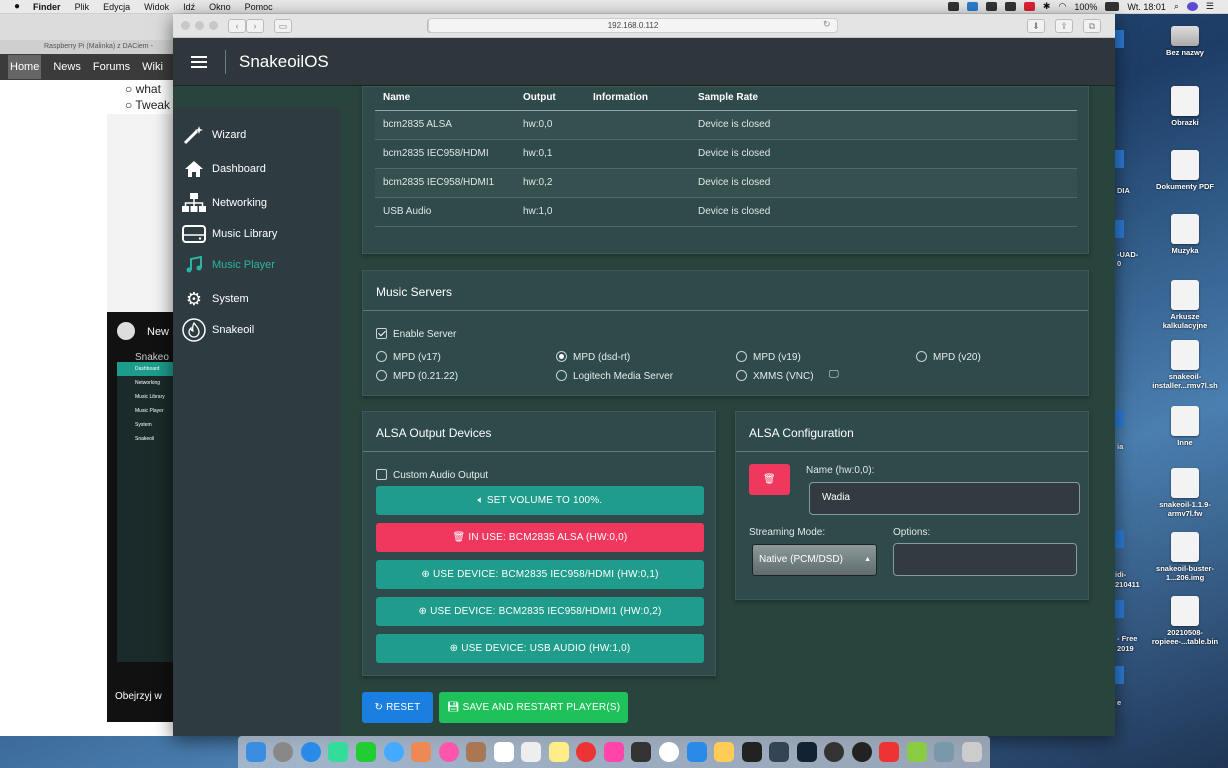 Image resolution: width=1228 pixels, height=768 pixels. Describe the element at coordinates (696, 752) in the screenshot. I see `app-store-icon` at that location.